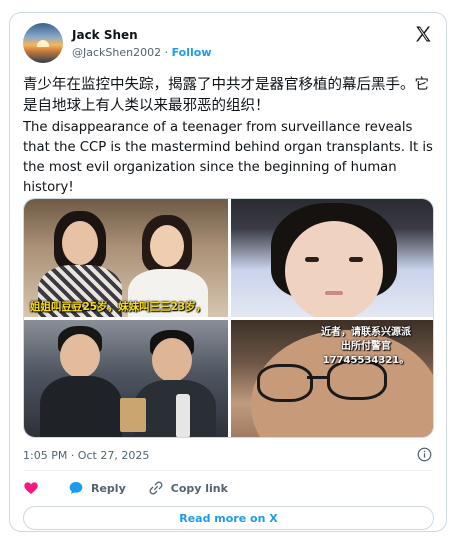 The width and height of the screenshot is (459, 548). Describe the element at coordinates (228, 470) in the screenshot. I see `divider` at that location.